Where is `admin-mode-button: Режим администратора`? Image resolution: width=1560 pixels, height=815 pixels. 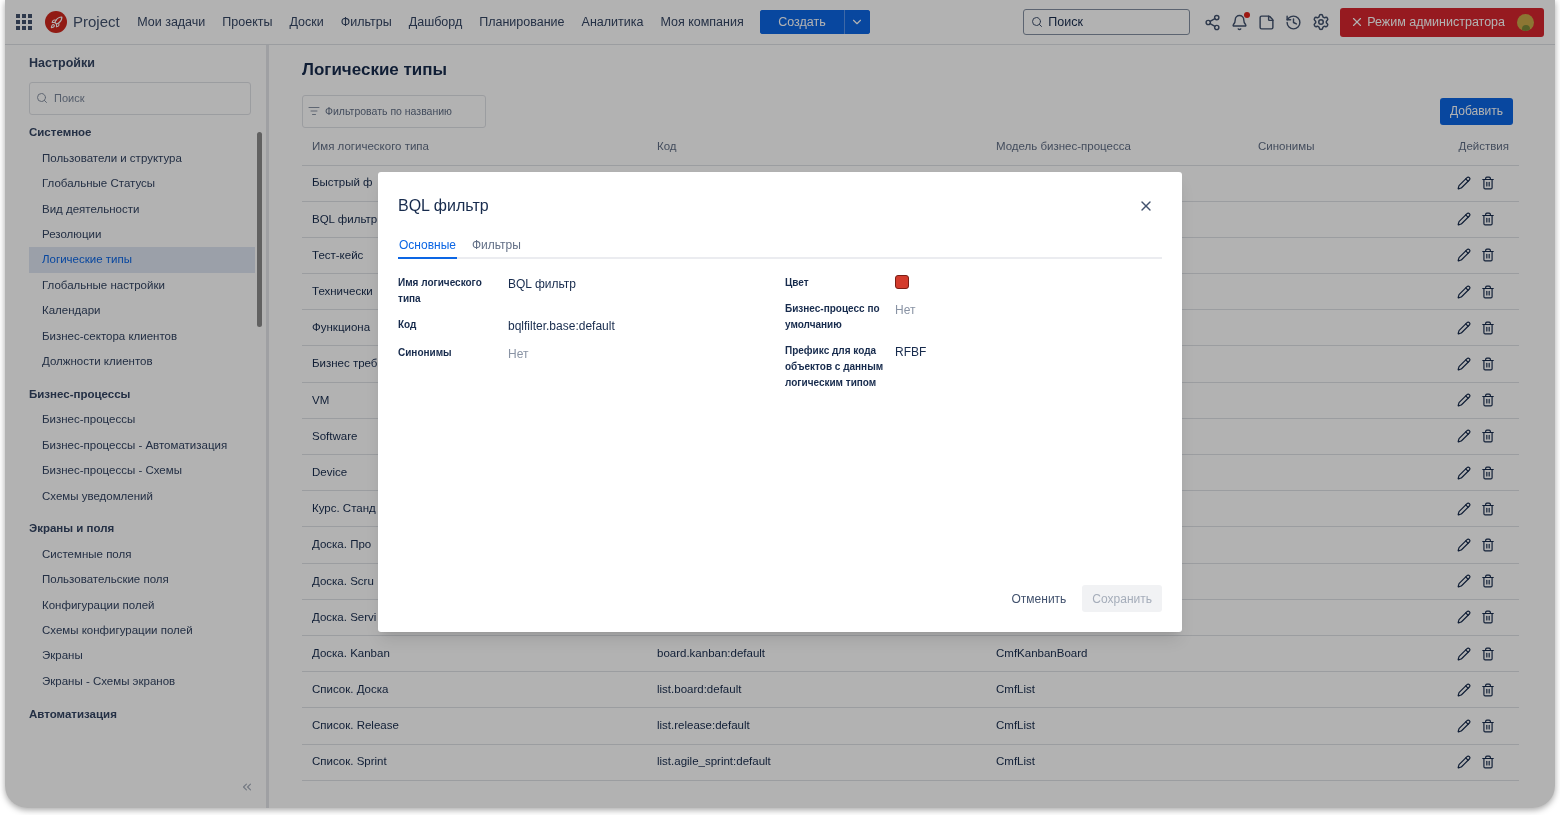
admin-mode-button: Режим администратора is located at coordinates (1442, 22).